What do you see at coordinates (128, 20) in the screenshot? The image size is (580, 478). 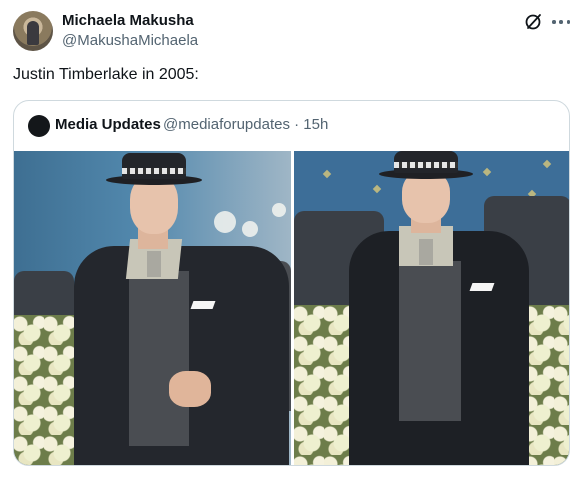 I see `author-name: Michaela Makusha` at bounding box center [128, 20].